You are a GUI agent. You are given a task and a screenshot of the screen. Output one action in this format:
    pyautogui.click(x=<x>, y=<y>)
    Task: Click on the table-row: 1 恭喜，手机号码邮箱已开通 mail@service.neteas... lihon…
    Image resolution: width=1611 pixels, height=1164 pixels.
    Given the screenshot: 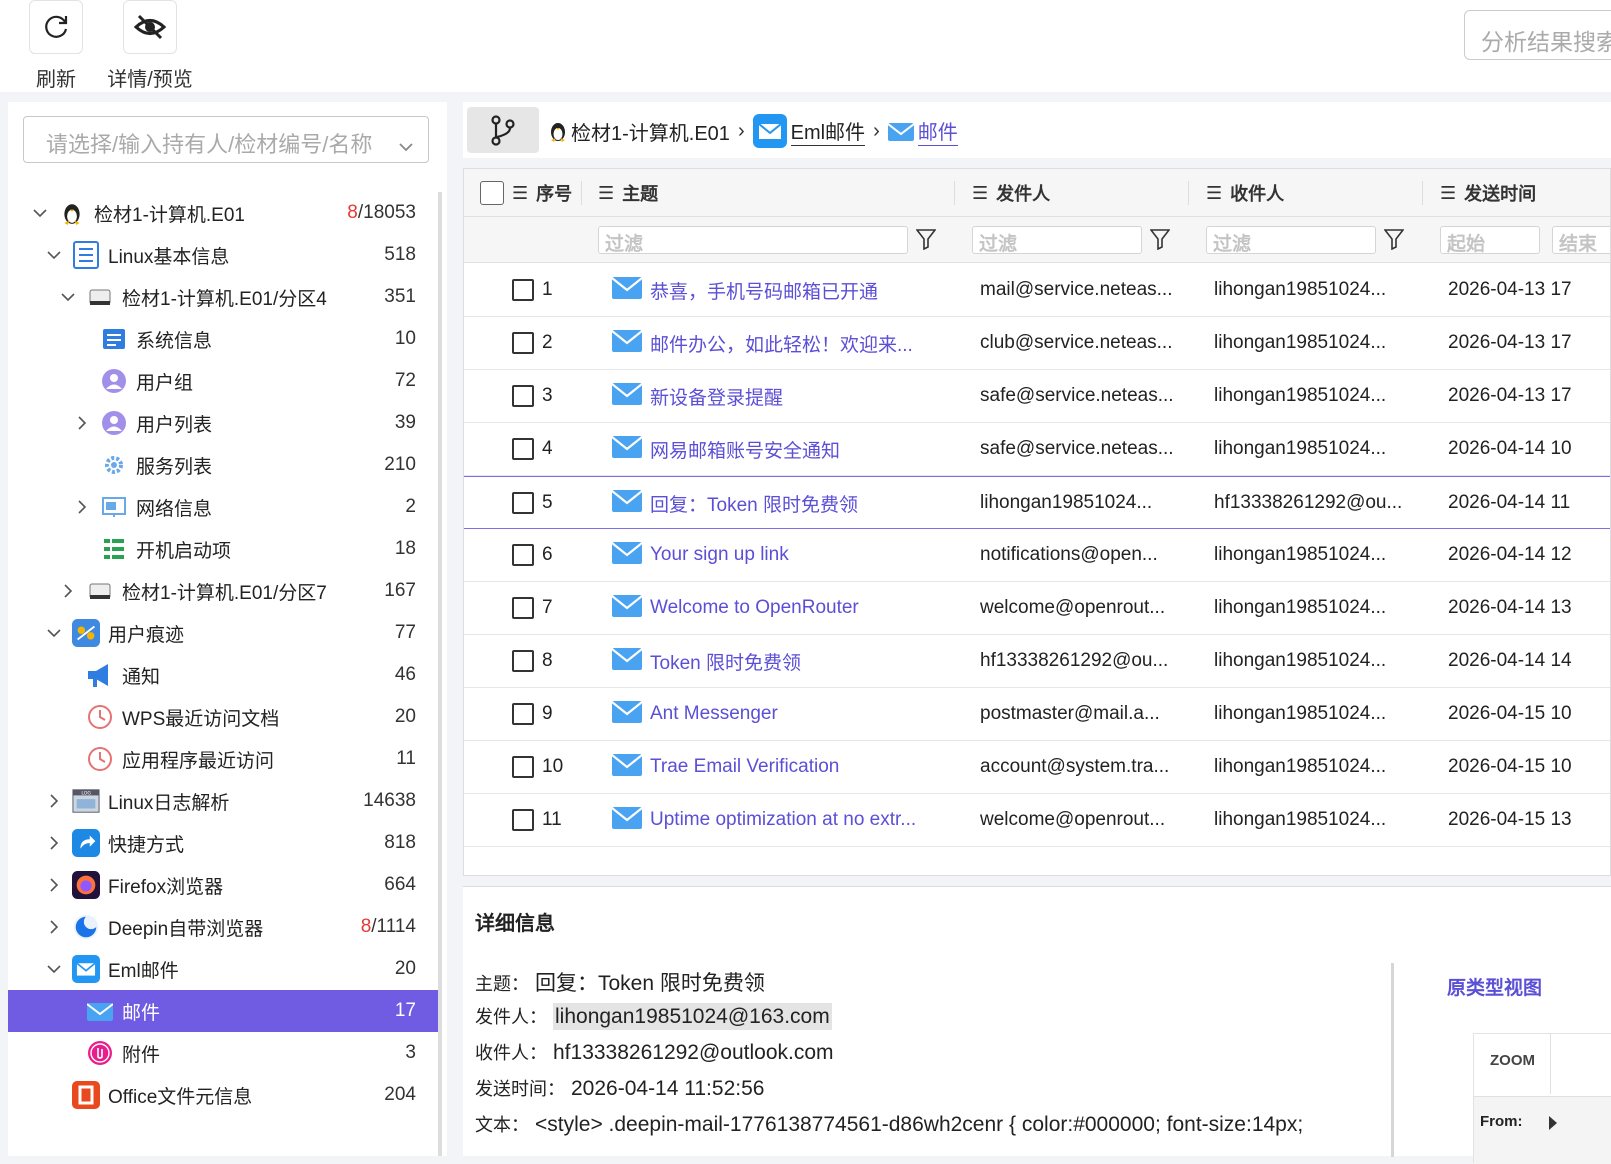 What is the action you would take?
    pyautogui.click(x=1037, y=290)
    